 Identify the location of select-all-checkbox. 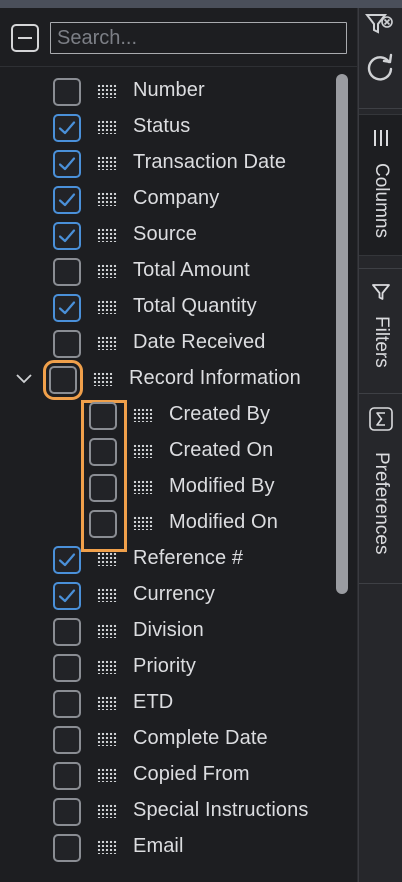
(25, 38).